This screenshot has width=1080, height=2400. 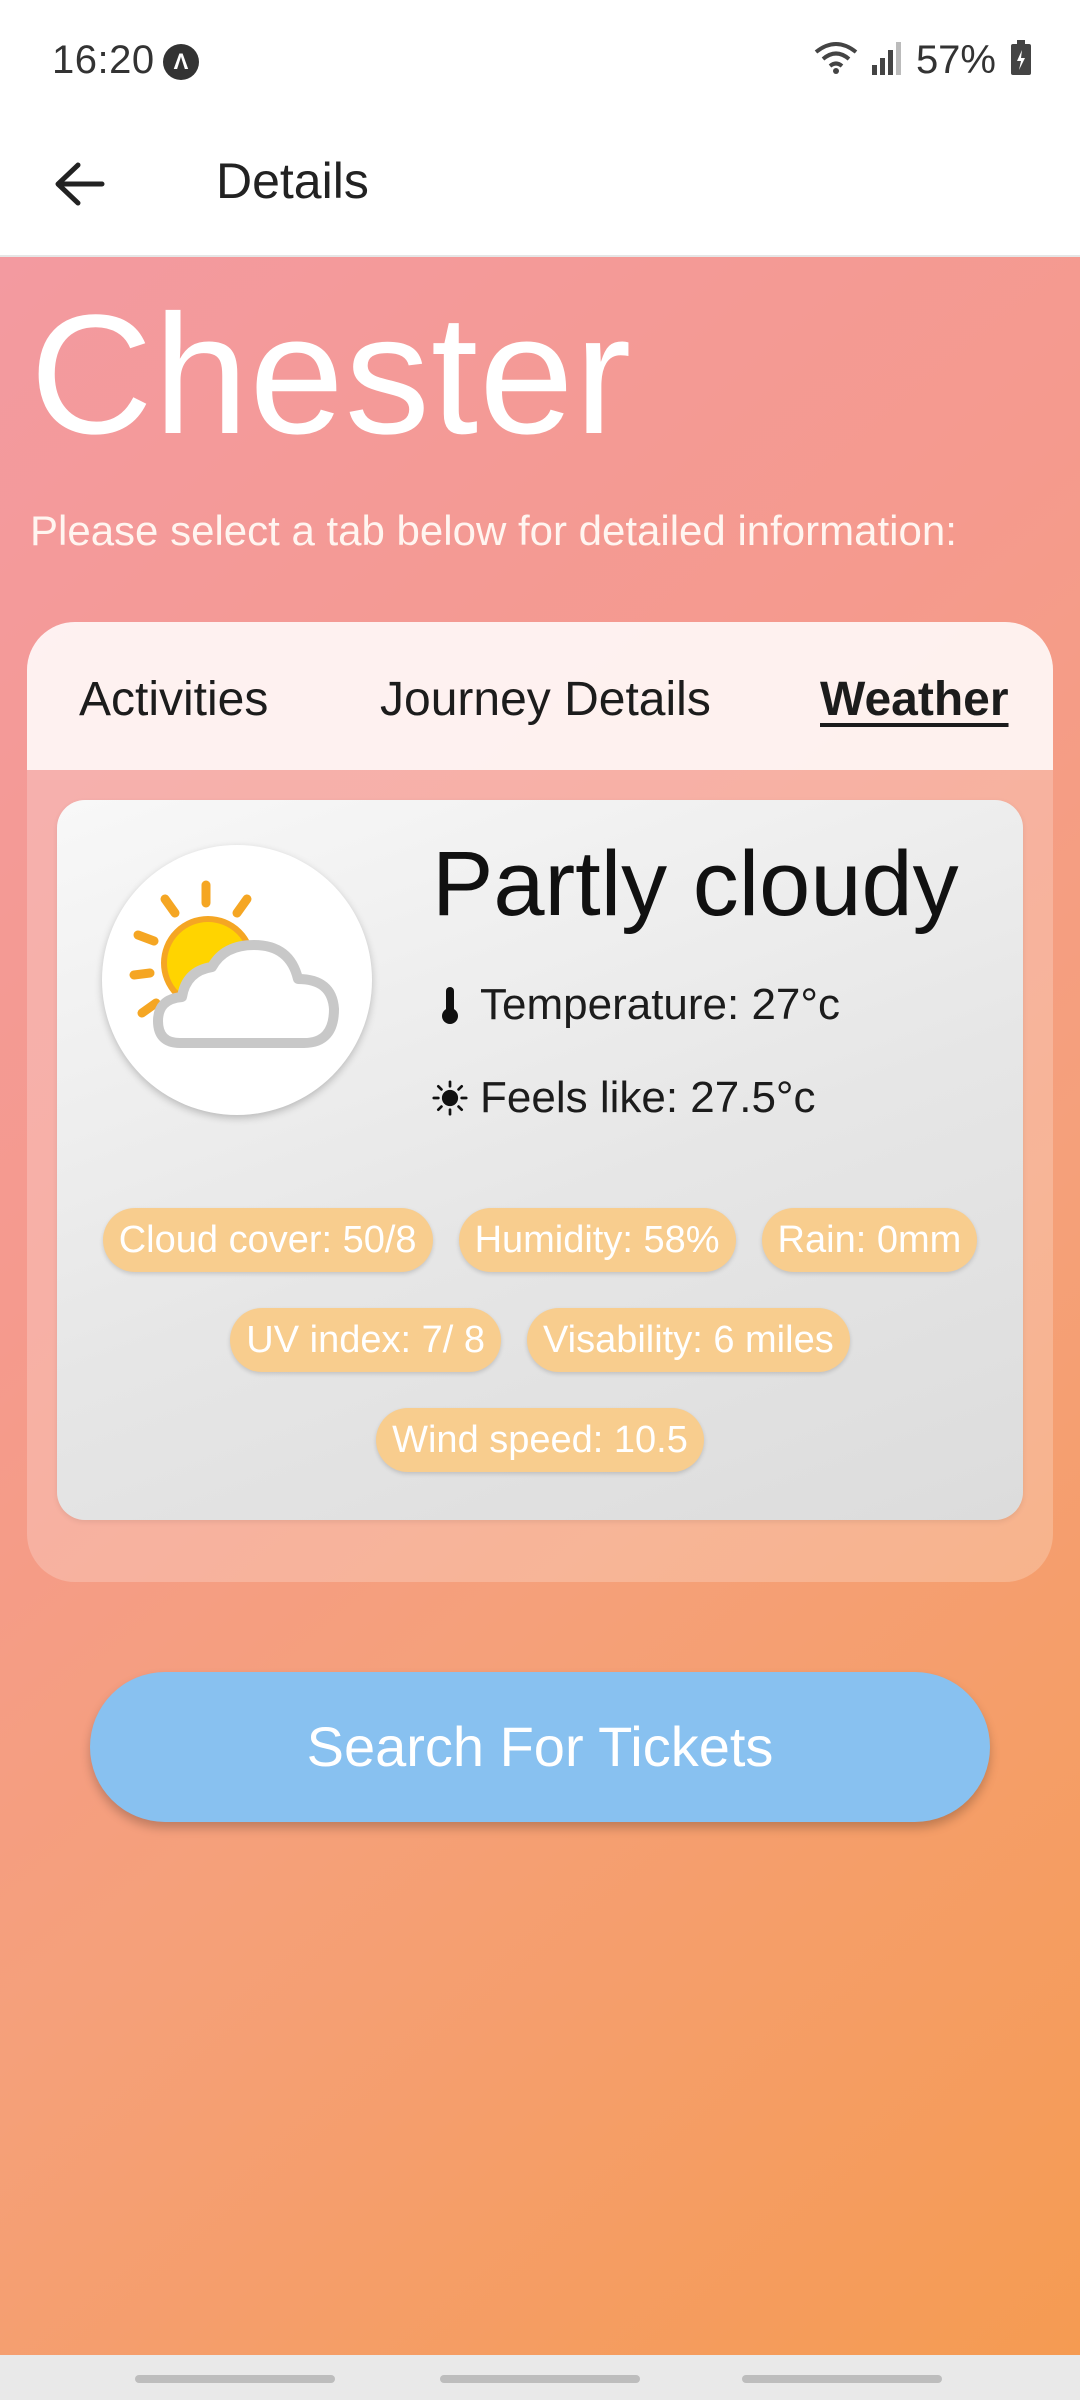 I want to click on status-indicators: 57%, so click(x=923, y=60).